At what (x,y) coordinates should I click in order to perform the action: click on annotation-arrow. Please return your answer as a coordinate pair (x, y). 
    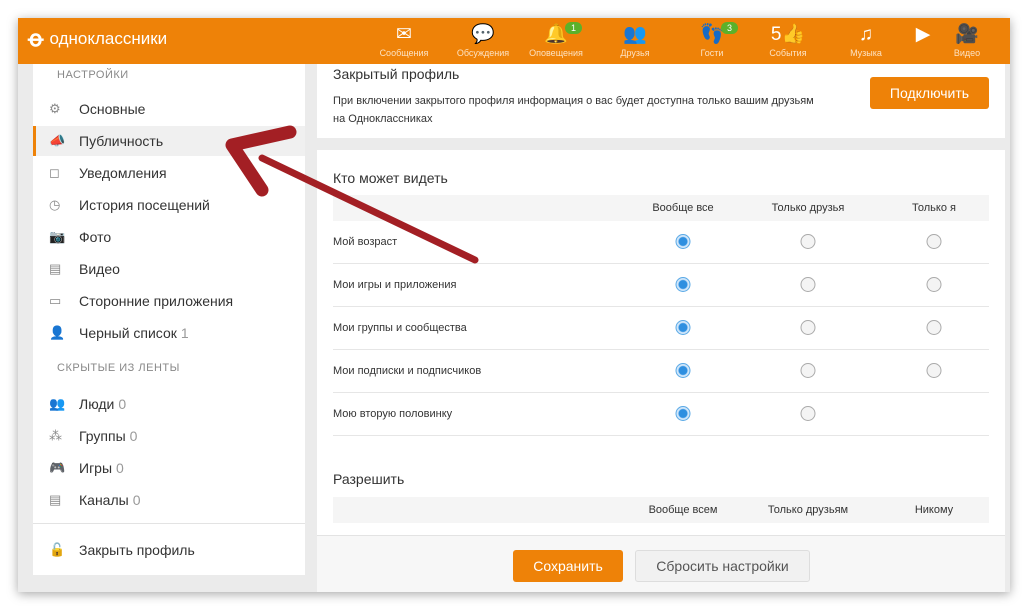
    Looking at the image, I should click on (352, 194).